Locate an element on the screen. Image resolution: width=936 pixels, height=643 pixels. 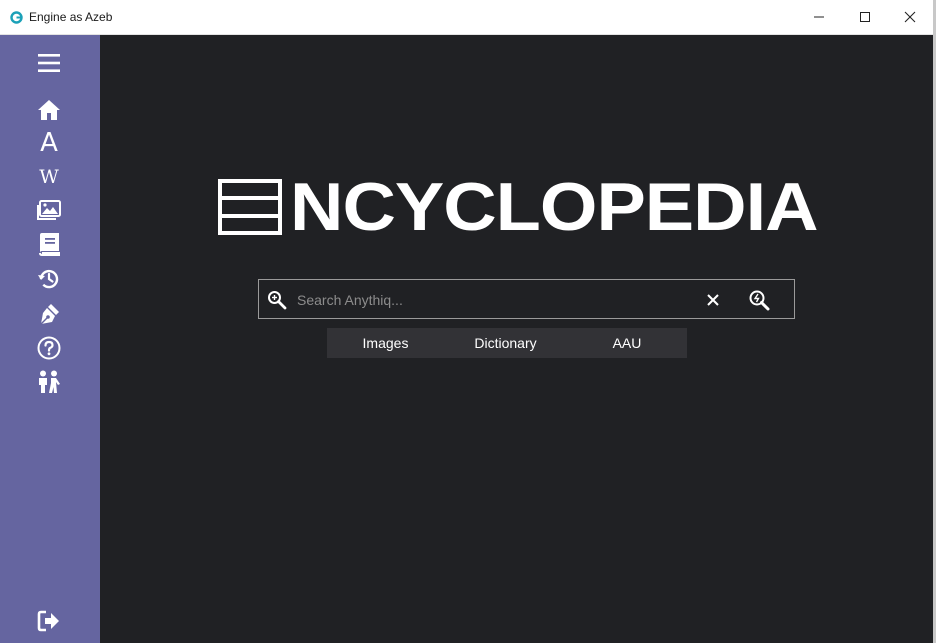
book-icon is located at coordinates (49, 244).